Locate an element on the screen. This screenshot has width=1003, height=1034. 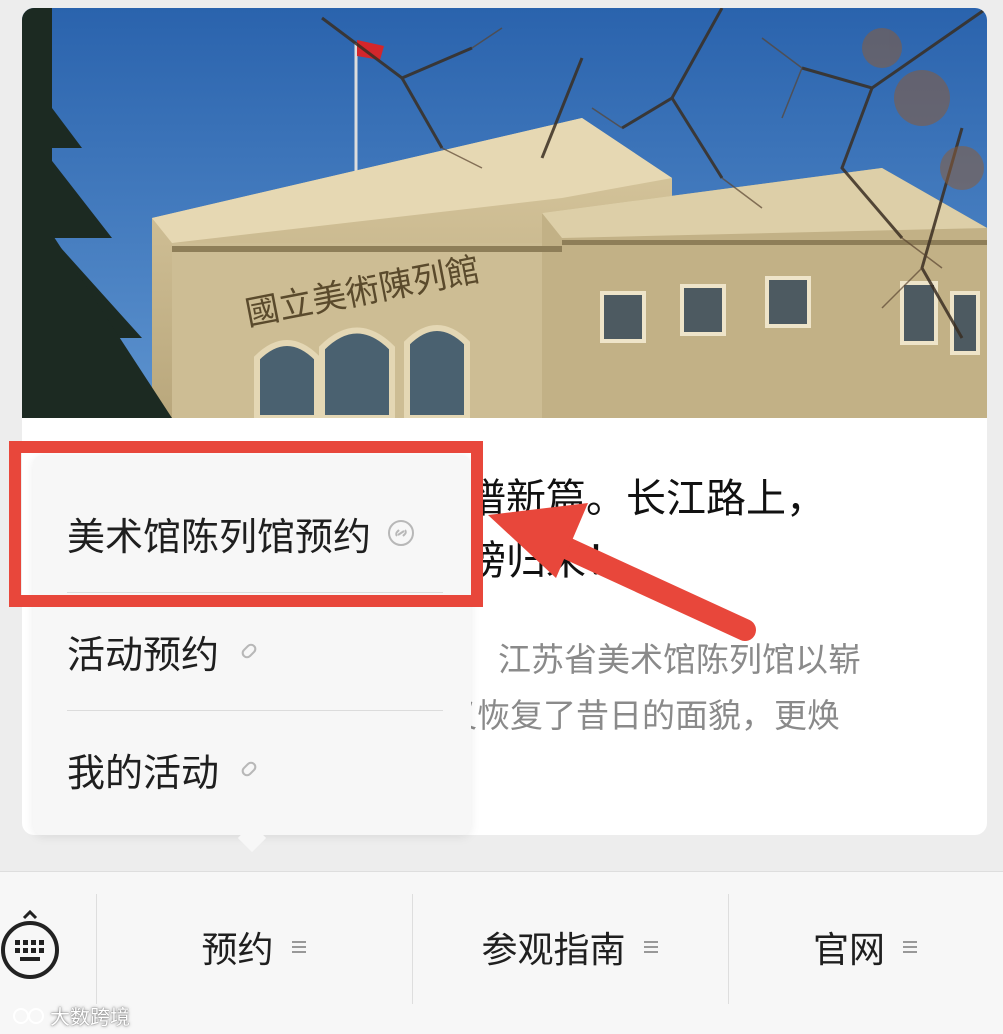
bottom-menu-label: 预约 is located at coordinates (237, 950).